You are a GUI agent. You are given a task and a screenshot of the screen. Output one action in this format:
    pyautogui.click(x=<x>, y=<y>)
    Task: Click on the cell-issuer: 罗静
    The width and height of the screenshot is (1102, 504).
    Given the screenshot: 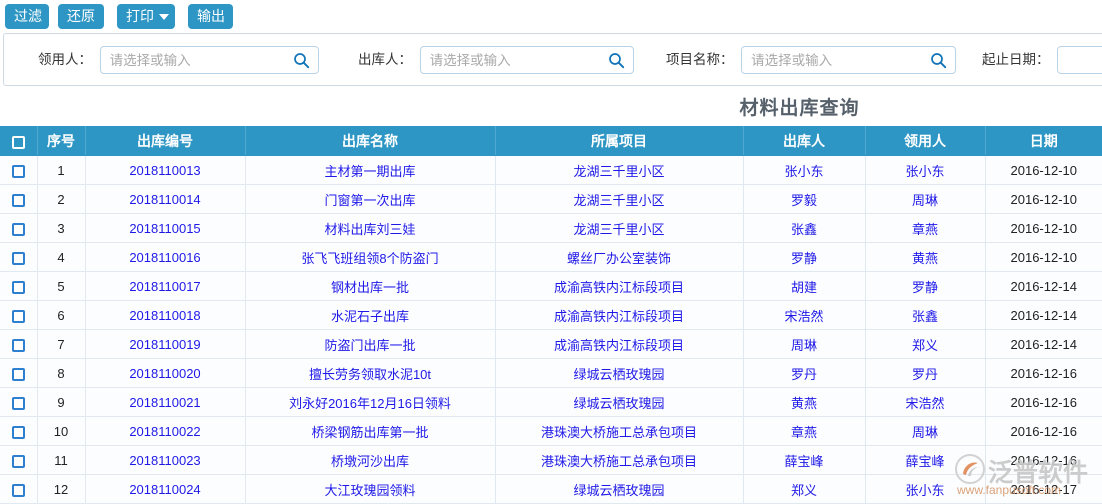 What is the action you would take?
    pyautogui.click(x=804, y=257)
    